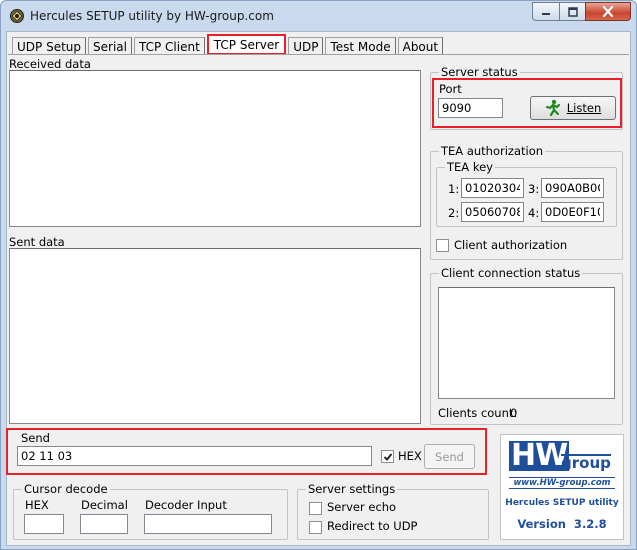 The image size is (637, 550). I want to click on tab-tcp-server: TCP Server, so click(246, 44).